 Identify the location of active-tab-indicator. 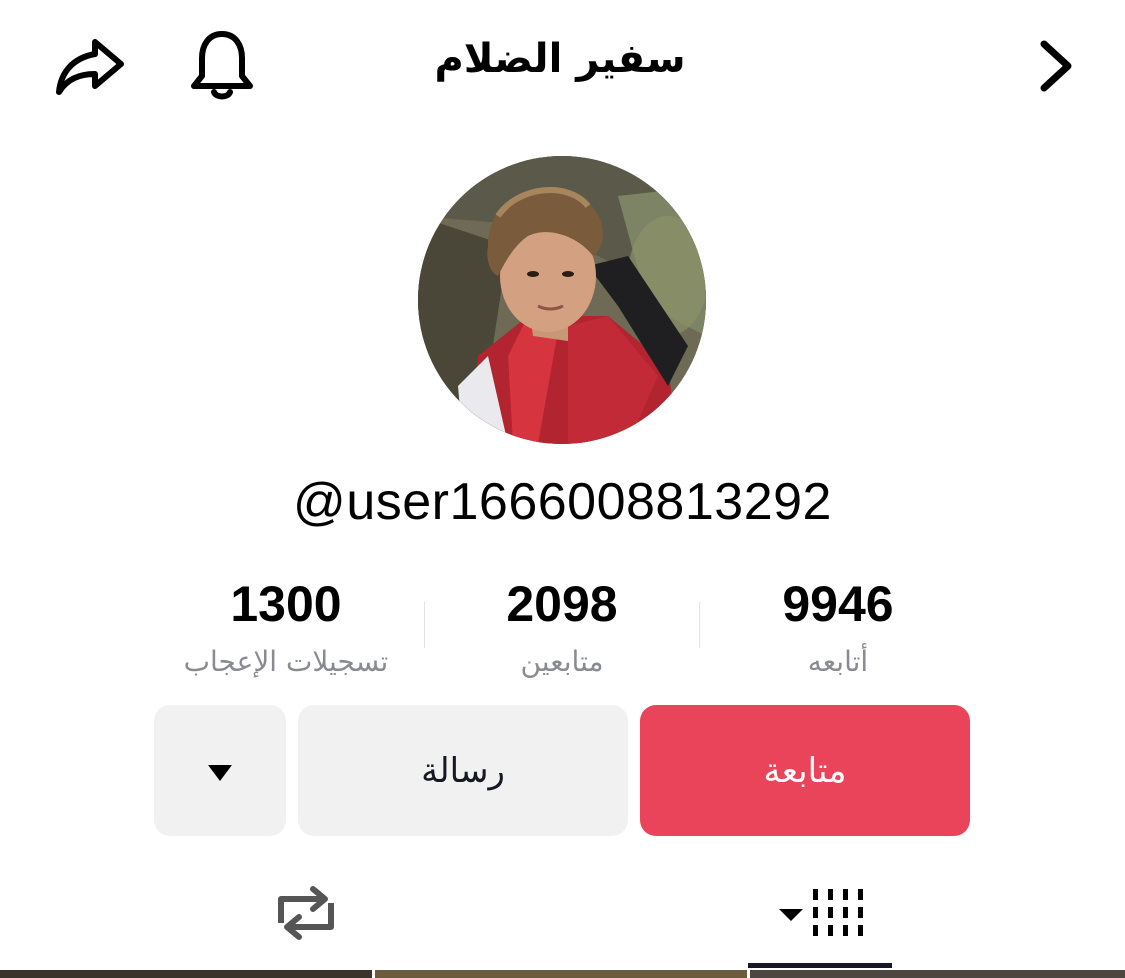
(820, 965).